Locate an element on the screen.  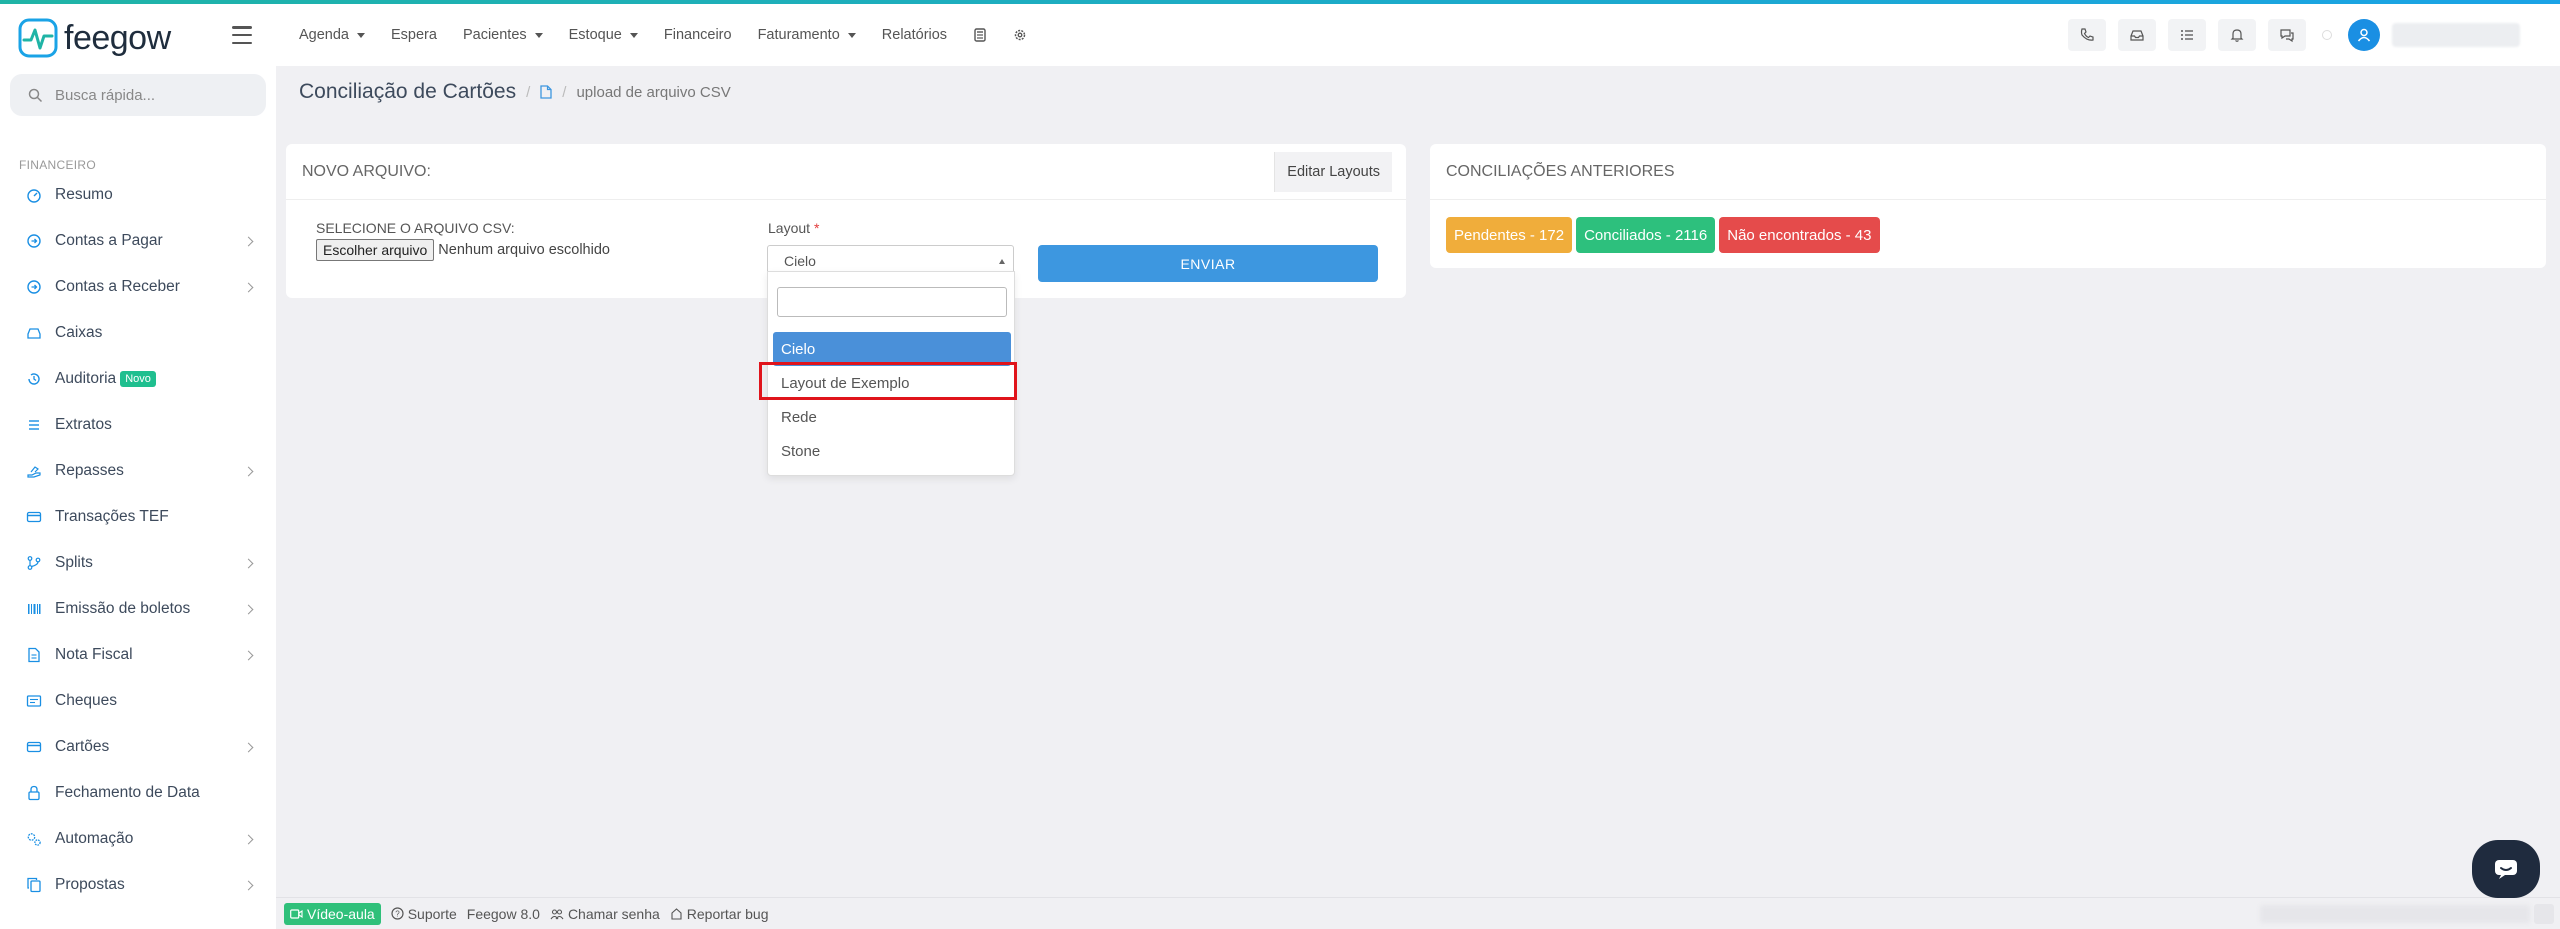
avatar is located at coordinates (2364, 35).